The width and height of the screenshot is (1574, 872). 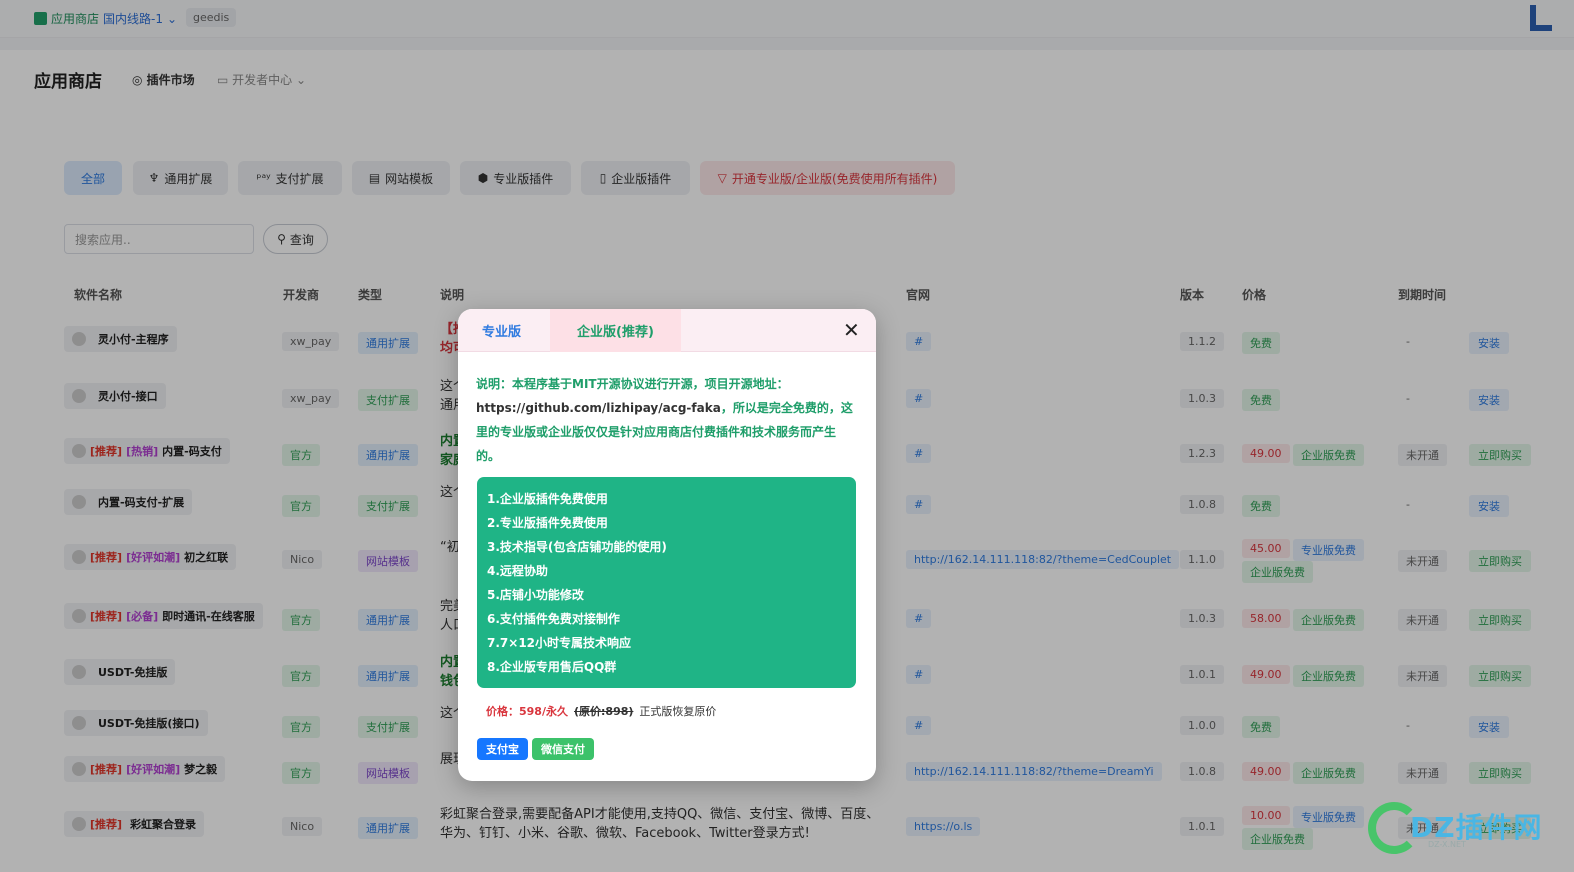 I want to click on feature-item: 1.企业版插件免费使用, so click(x=547, y=499).